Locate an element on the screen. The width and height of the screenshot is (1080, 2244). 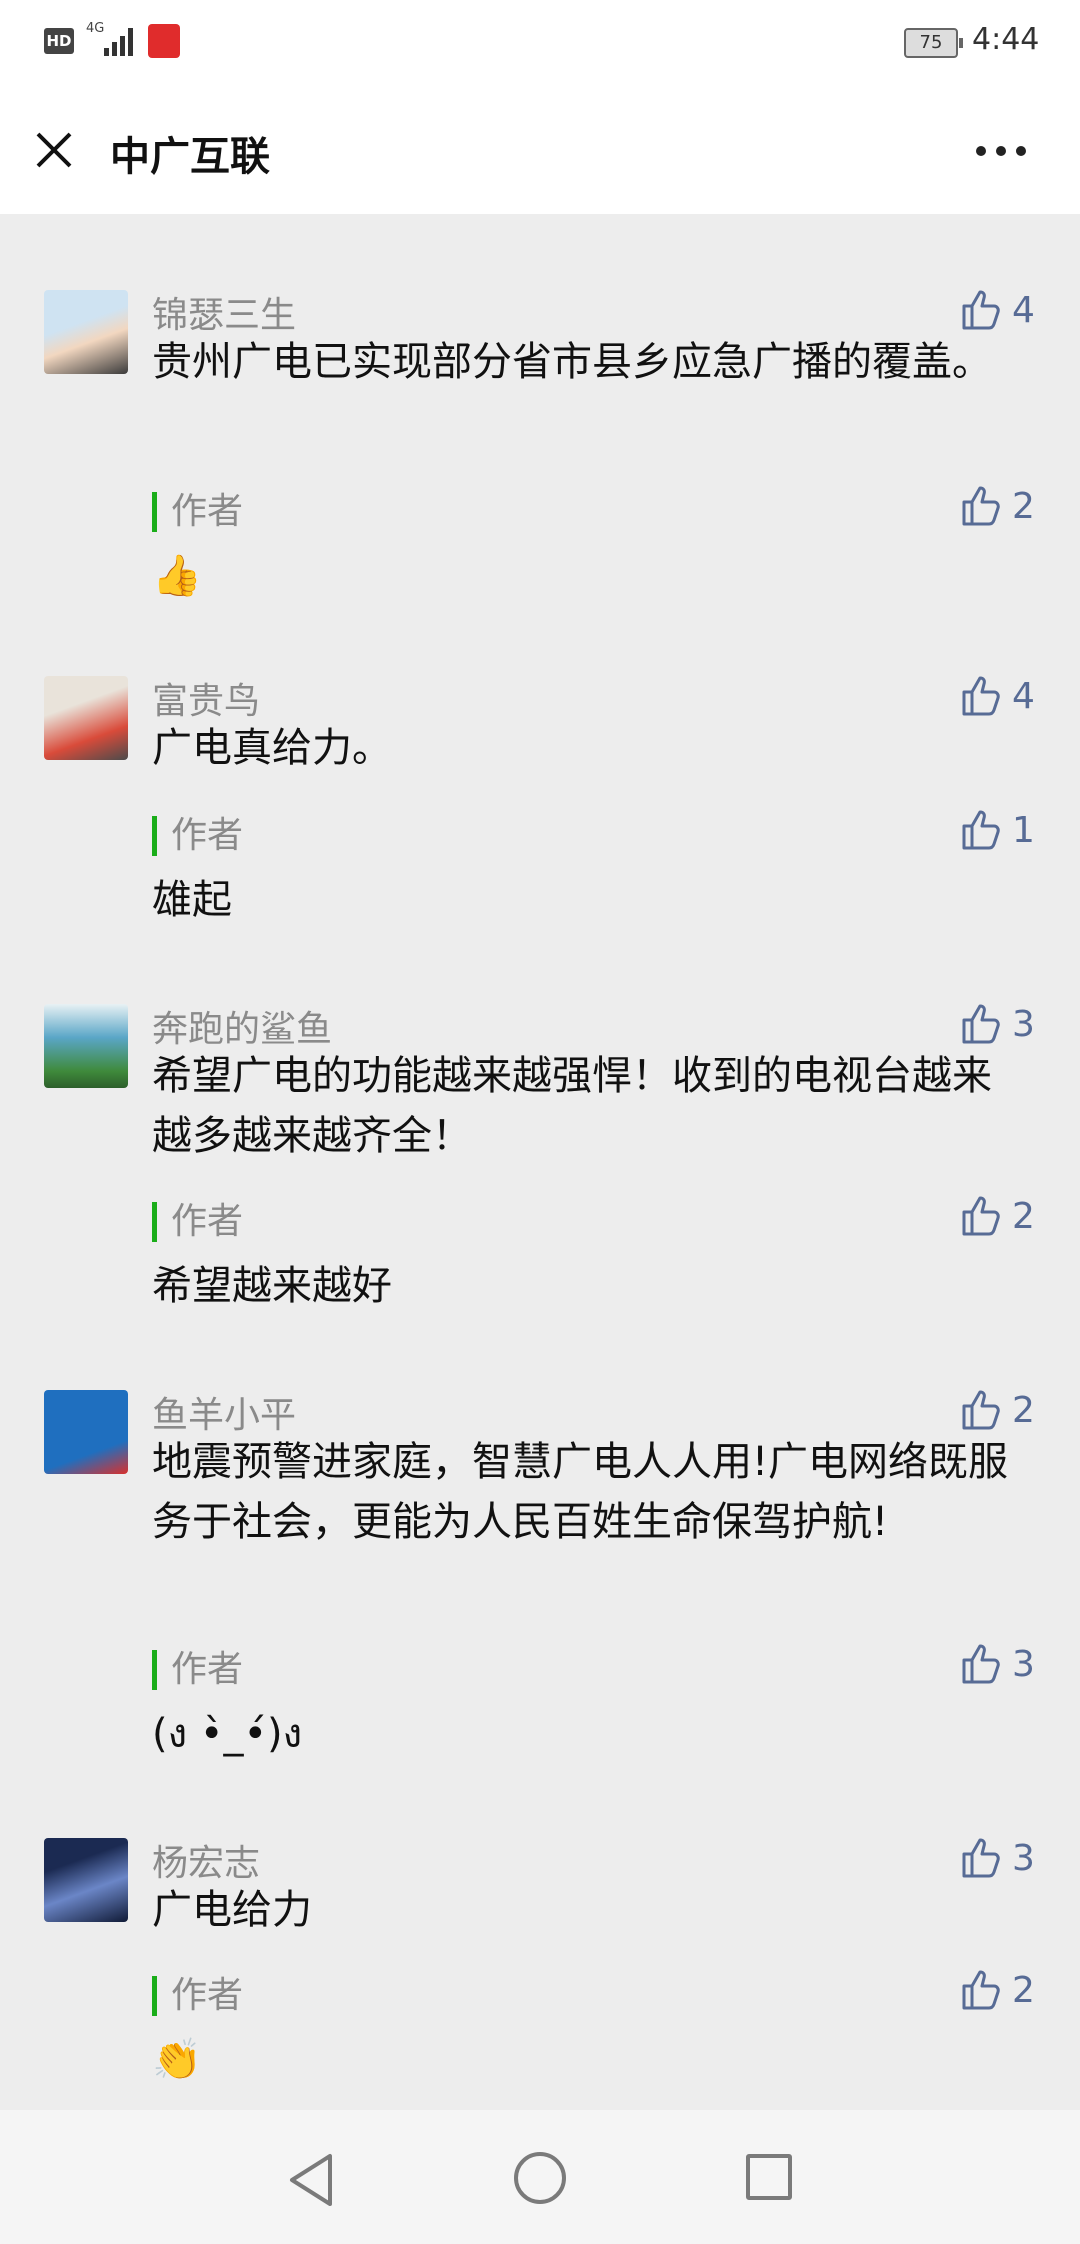
comment-author: 鱼羊小平 is located at coordinates (224, 1412).